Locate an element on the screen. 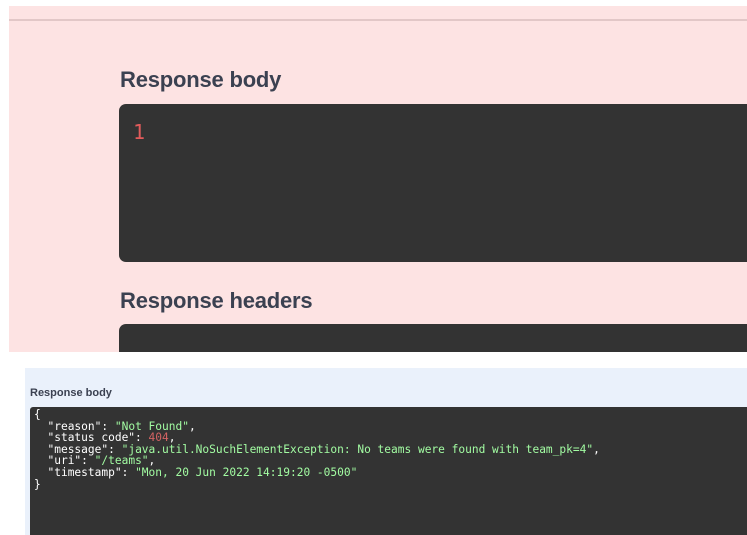 The width and height of the screenshot is (747, 535). response-headers-heading: Response headers is located at coordinates (216, 300).